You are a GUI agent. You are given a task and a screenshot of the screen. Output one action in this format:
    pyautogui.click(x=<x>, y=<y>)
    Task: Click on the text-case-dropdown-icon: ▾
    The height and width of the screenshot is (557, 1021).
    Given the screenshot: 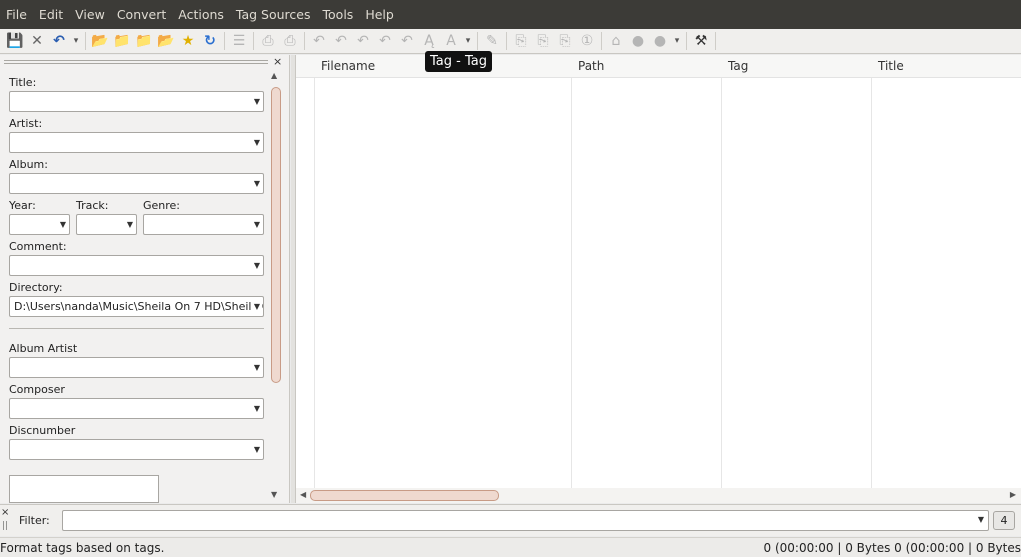 What is the action you would take?
    pyautogui.click(x=468, y=41)
    